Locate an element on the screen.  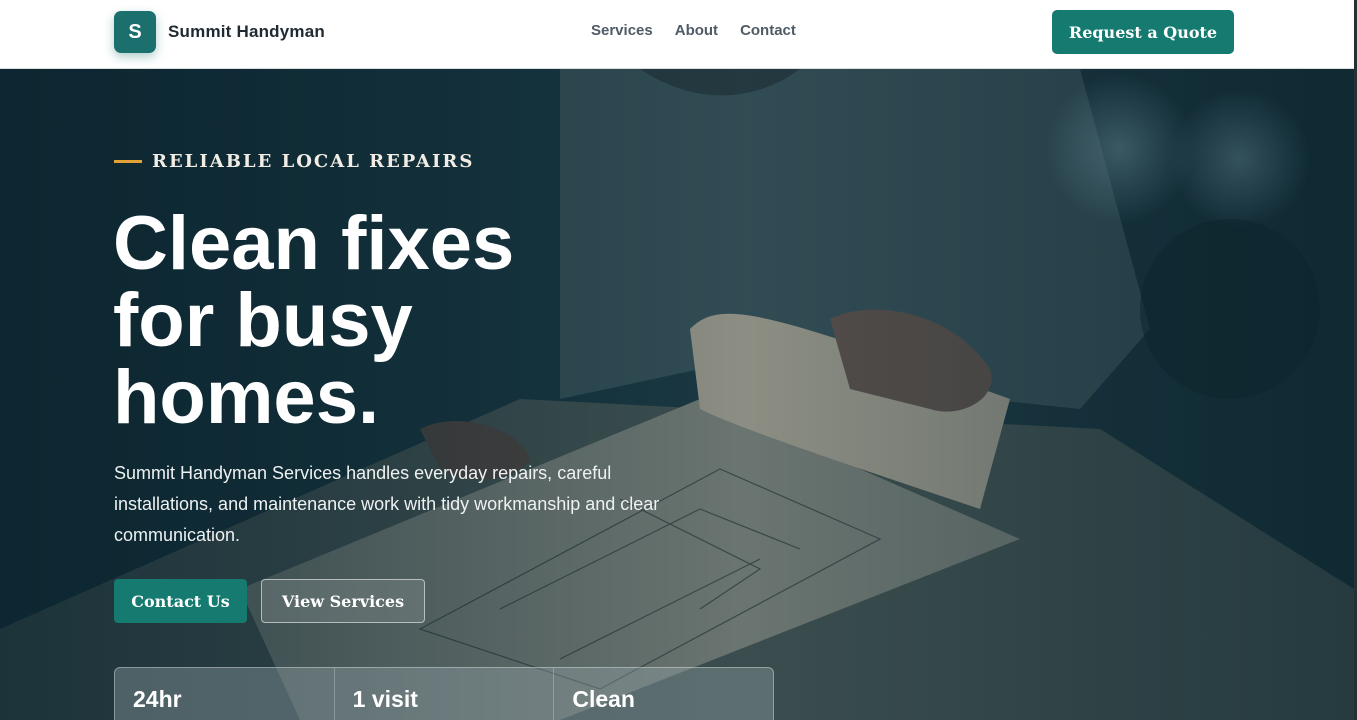
headline-line-1: Clean fixes is located at coordinates (314, 243).